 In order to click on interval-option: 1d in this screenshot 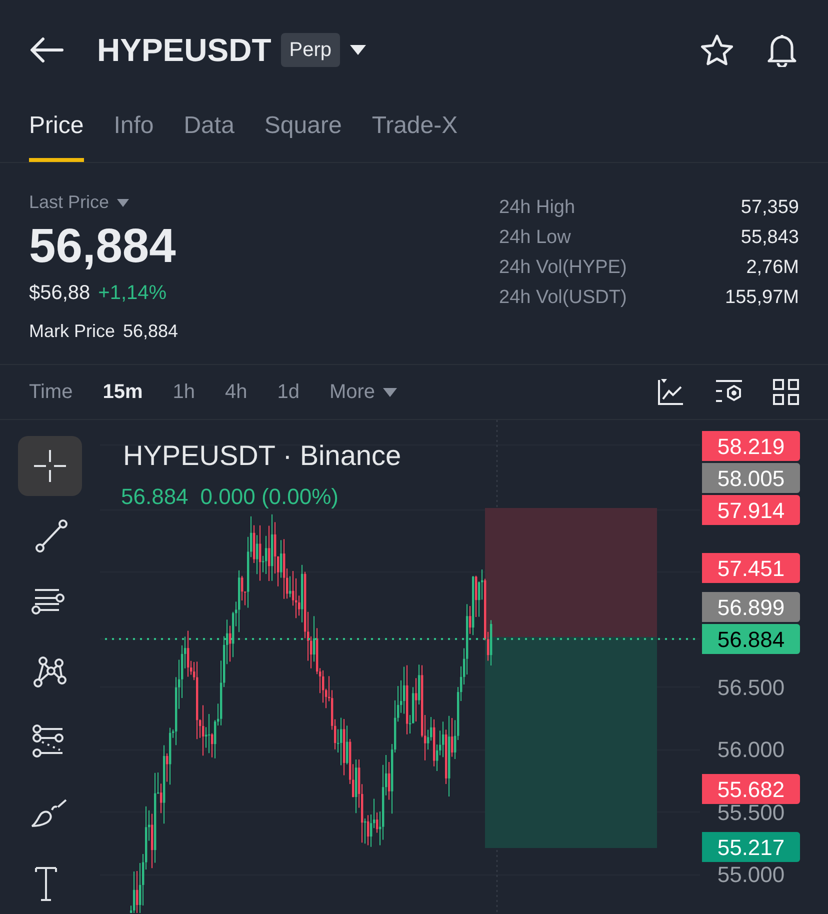, I will do `click(288, 392)`.